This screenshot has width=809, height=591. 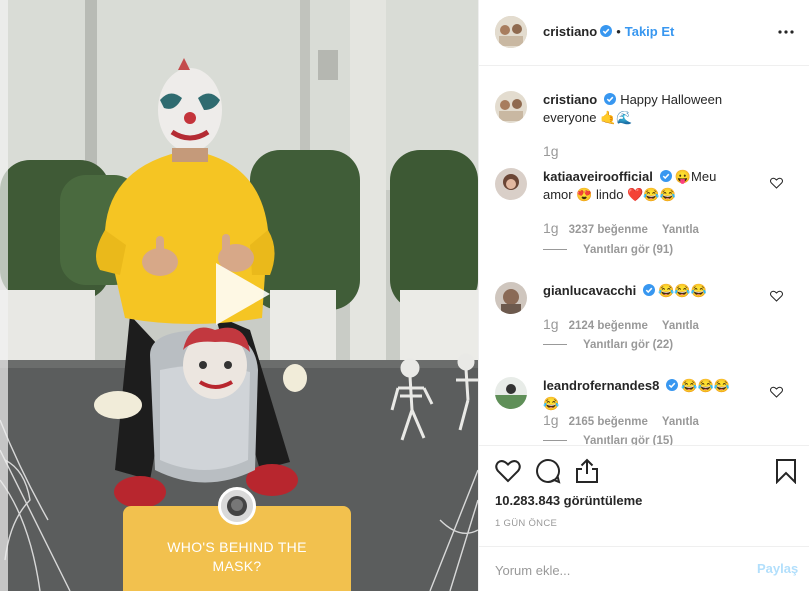 What do you see at coordinates (570, 31) in the screenshot?
I see `author-username: cristiano` at bounding box center [570, 31].